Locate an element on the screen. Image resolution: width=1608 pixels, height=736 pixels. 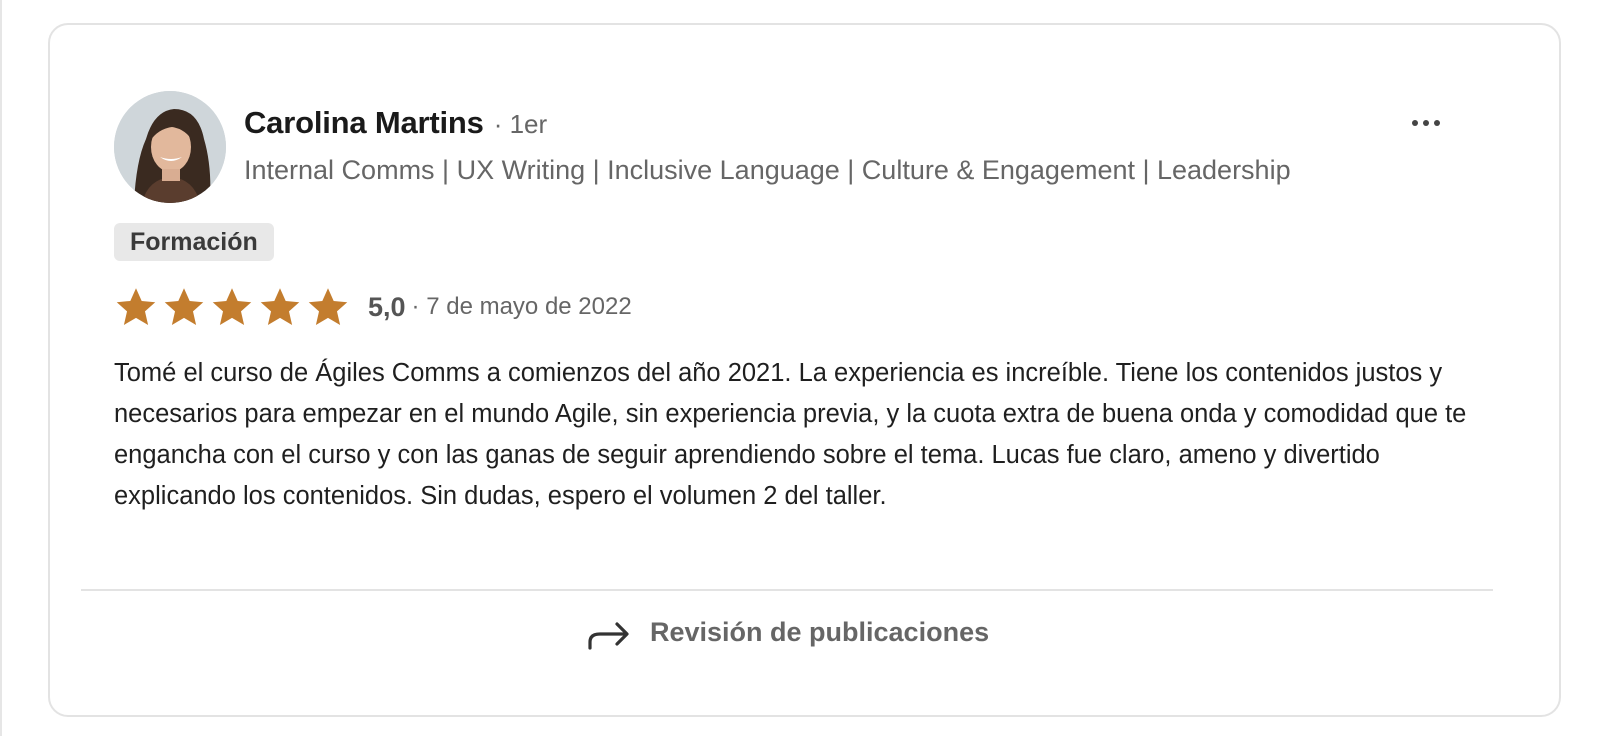
star-rating is located at coordinates (232, 307).